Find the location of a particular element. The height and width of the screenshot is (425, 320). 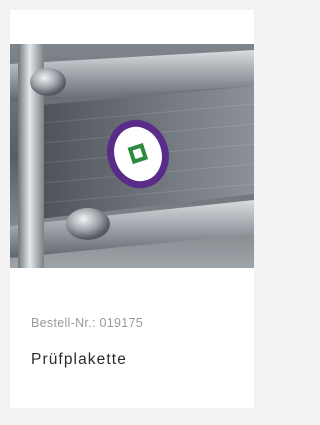

order-number: Bestell-Nr.: 019175 is located at coordinates (87, 323).